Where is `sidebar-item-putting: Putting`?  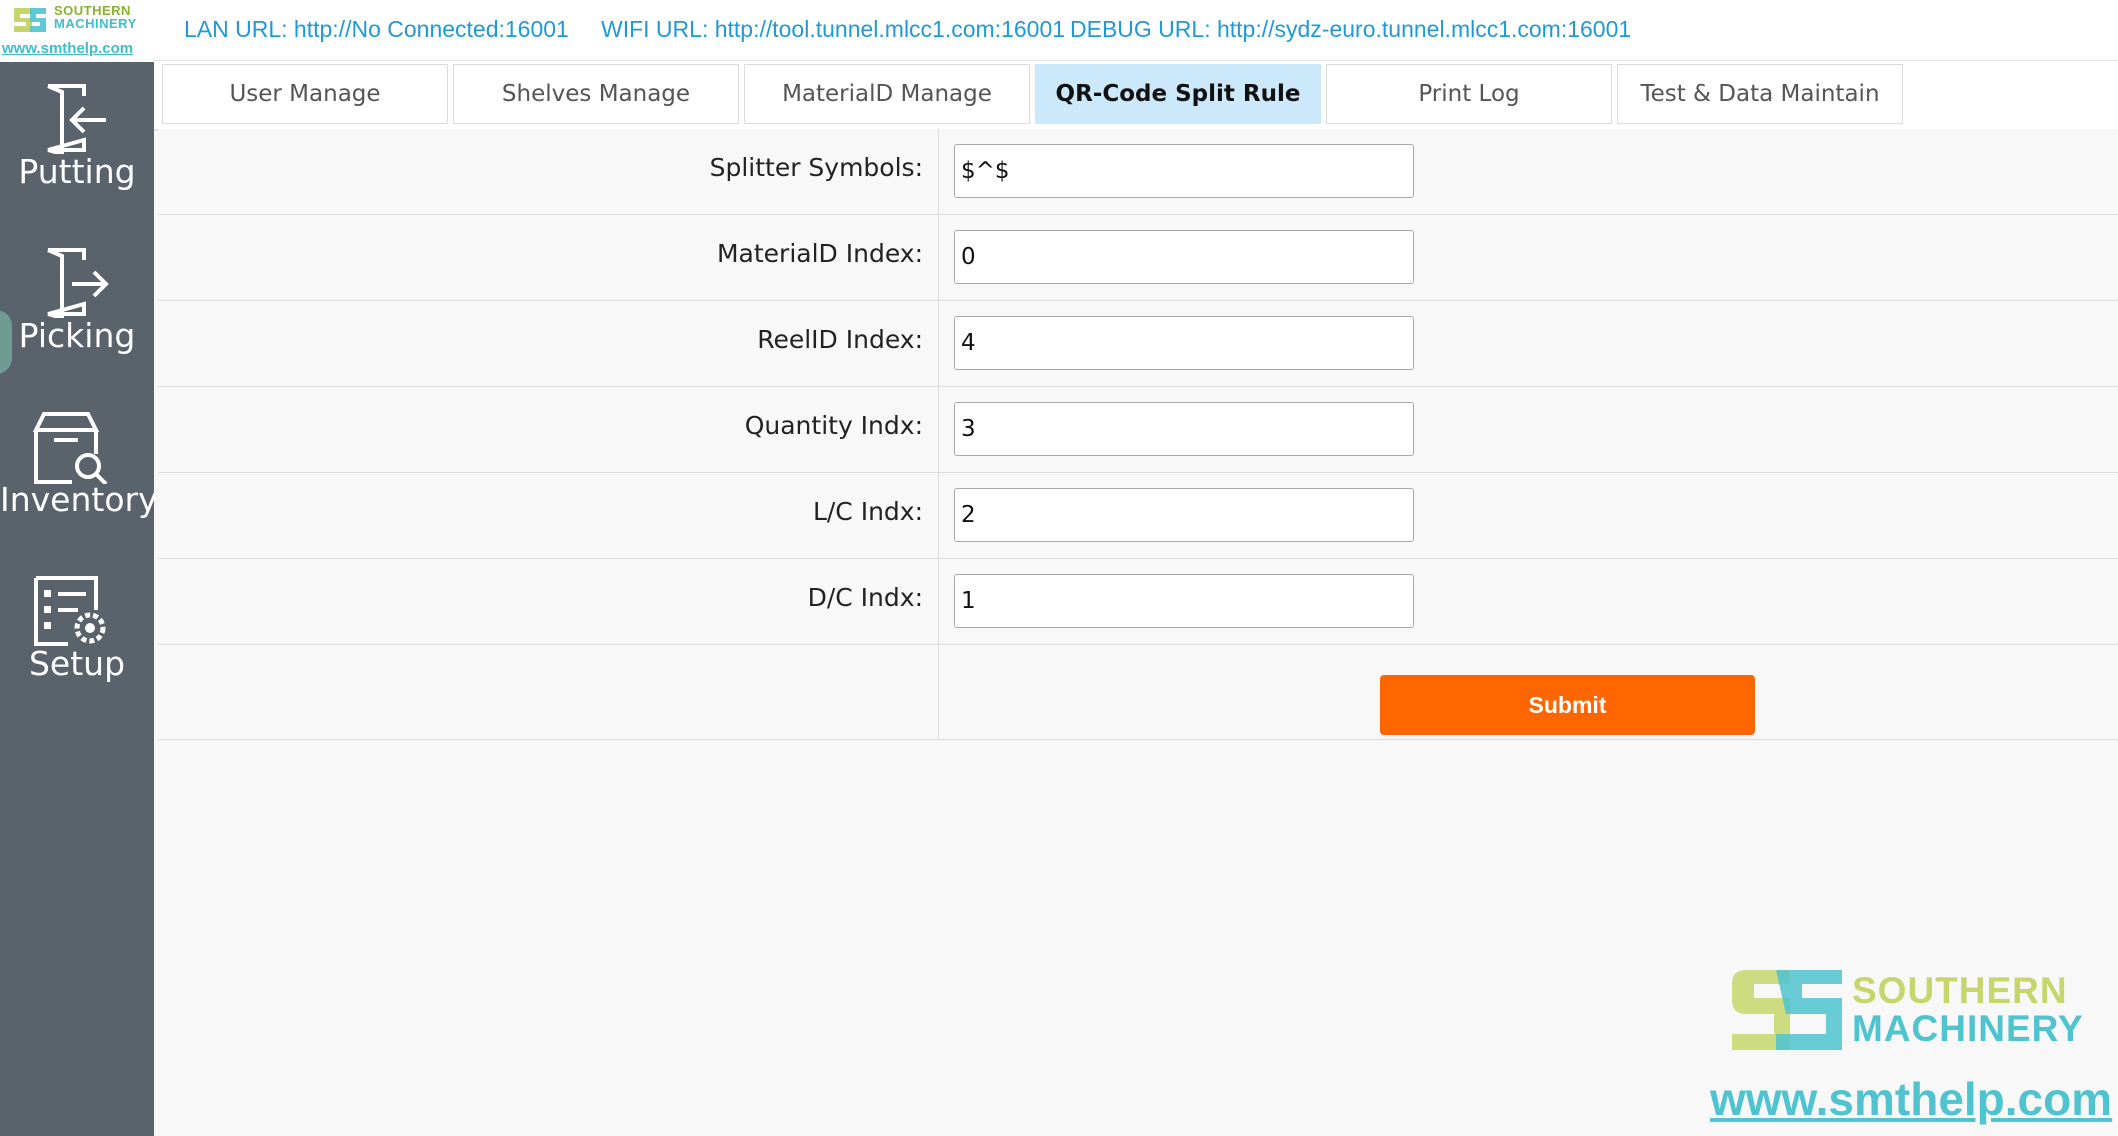 sidebar-item-putting: Putting is located at coordinates (77, 157).